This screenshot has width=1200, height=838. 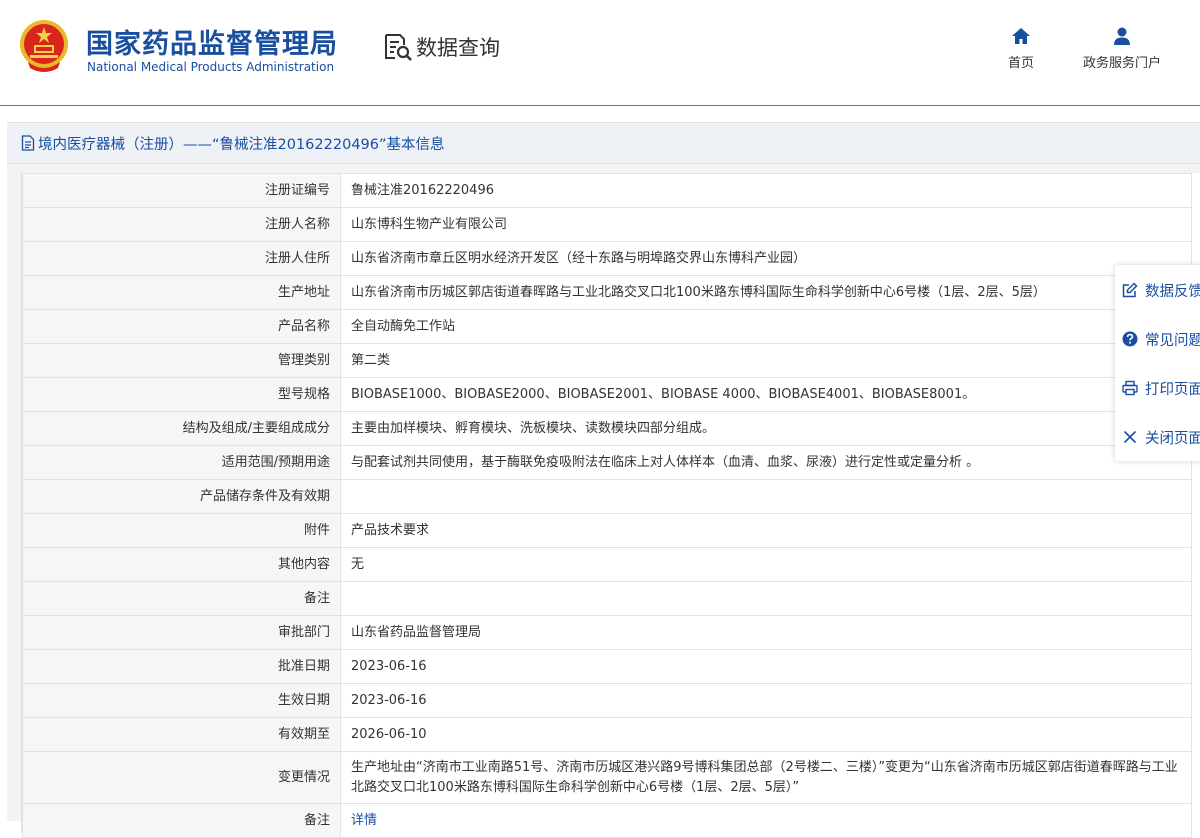 I want to click on table-row: 产品储存条件及有效期, so click(x=607, y=496).